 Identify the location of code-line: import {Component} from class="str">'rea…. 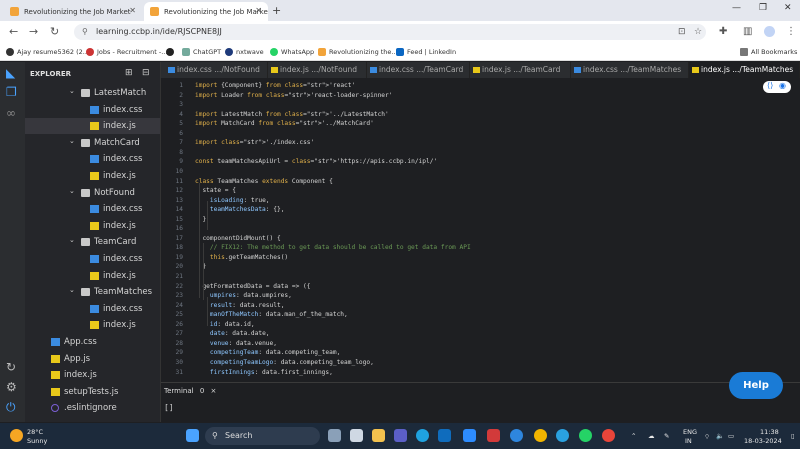
(275, 85).